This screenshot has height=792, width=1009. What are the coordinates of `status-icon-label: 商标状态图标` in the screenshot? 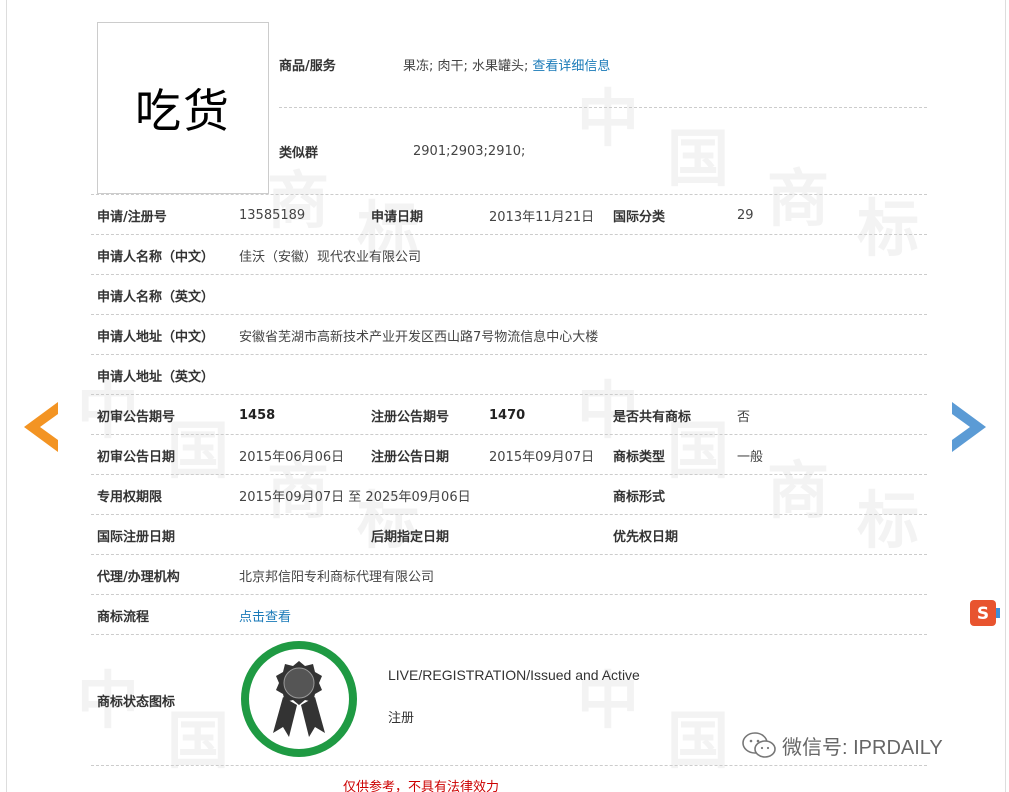 It's located at (136, 702).